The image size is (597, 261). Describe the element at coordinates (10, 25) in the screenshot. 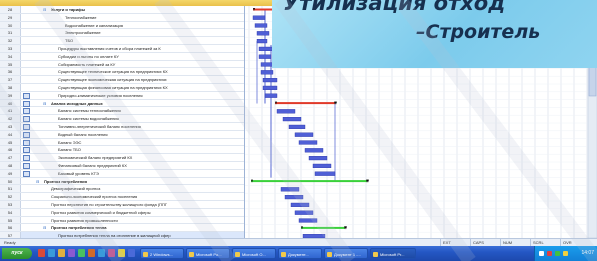

I see `task-row-number: 30` at that location.